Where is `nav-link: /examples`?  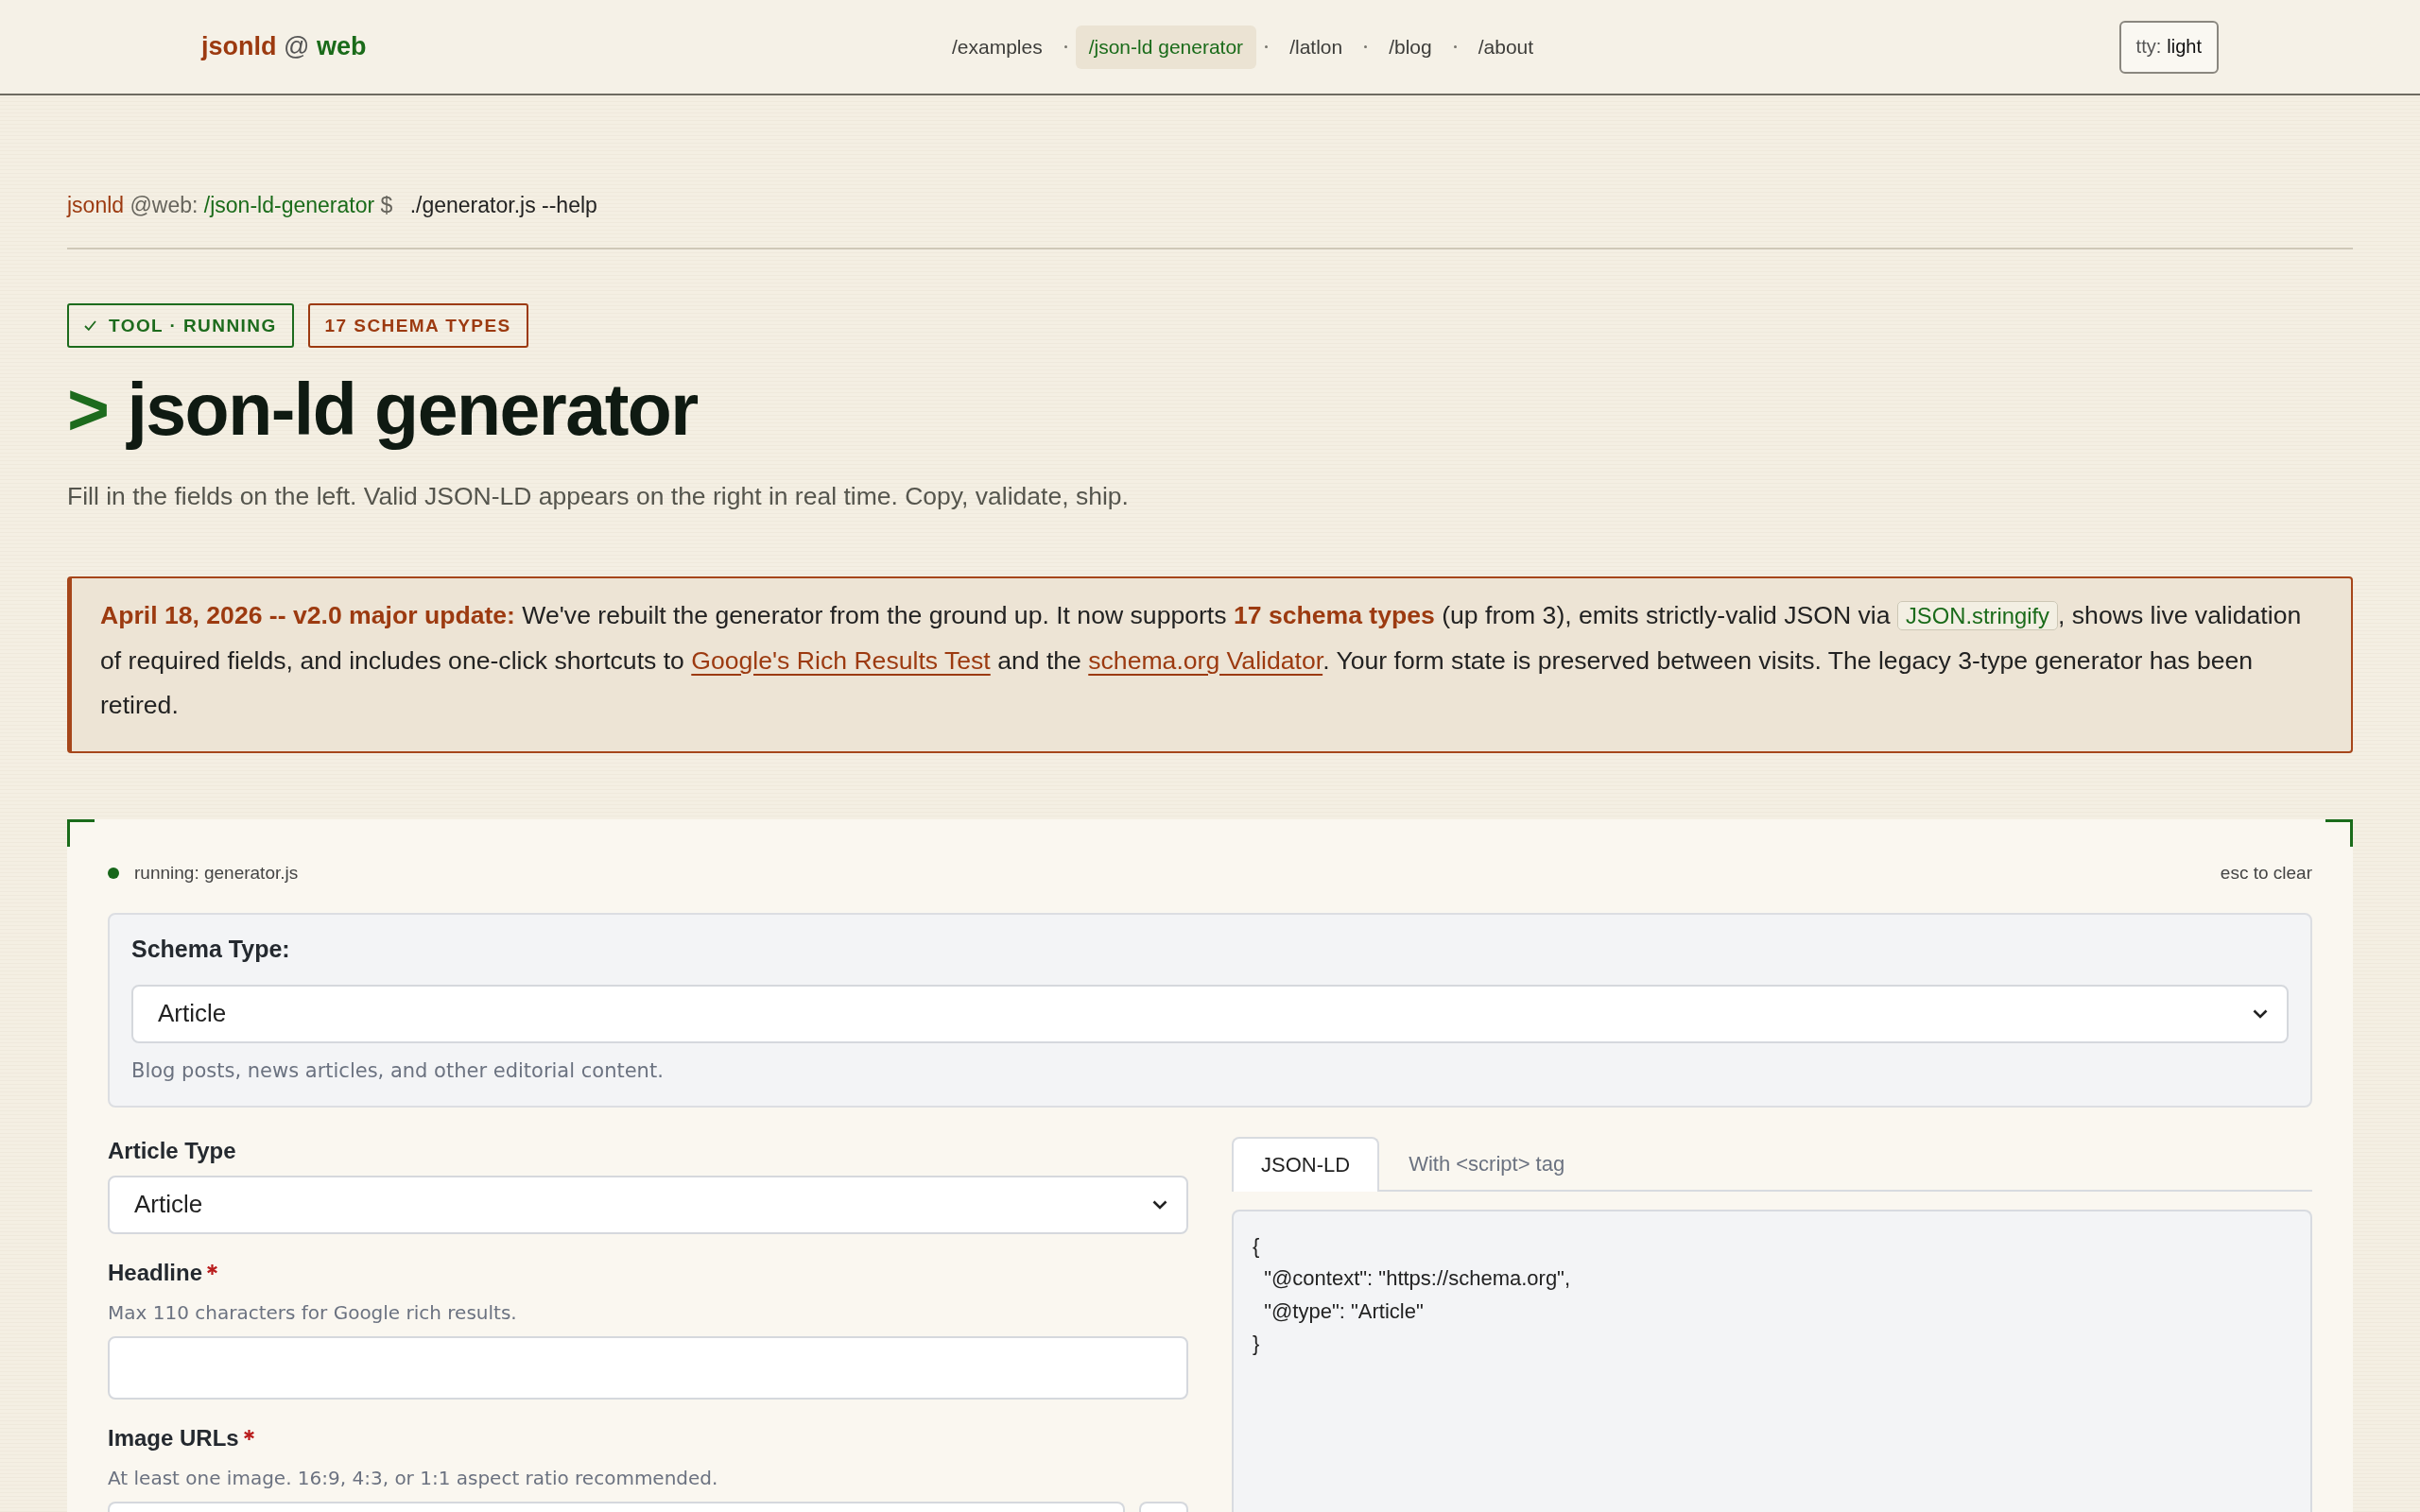 nav-link: /examples is located at coordinates (997, 47).